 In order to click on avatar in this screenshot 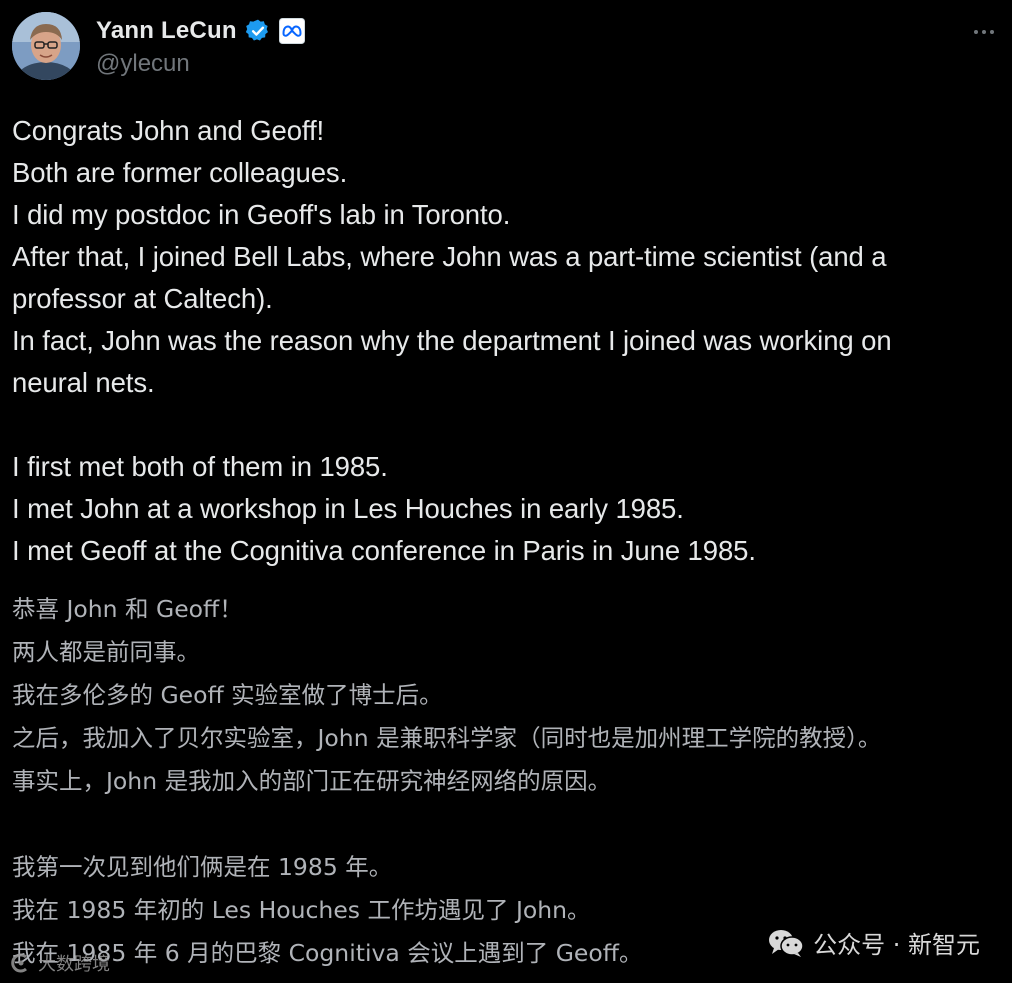, I will do `click(46, 46)`.